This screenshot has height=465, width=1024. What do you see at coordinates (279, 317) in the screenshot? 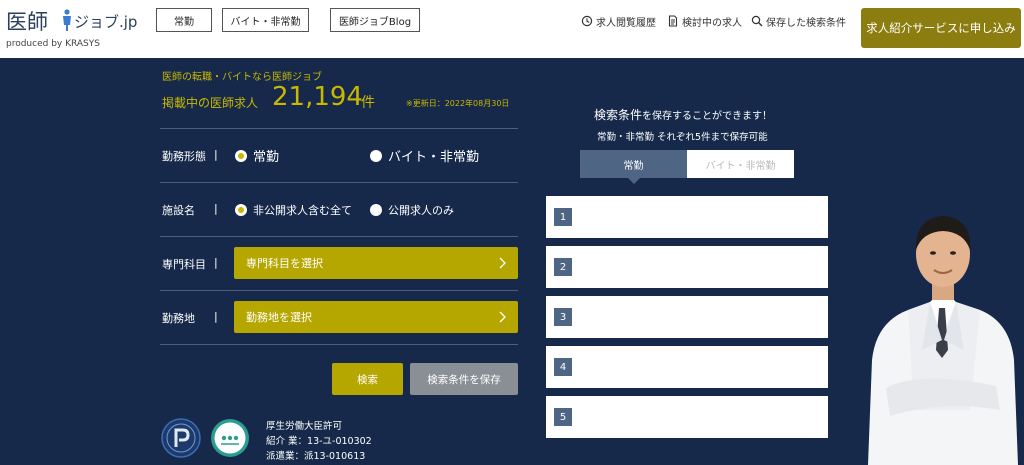
I see `location-select-label: 勤務地を選択` at bounding box center [279, 317].